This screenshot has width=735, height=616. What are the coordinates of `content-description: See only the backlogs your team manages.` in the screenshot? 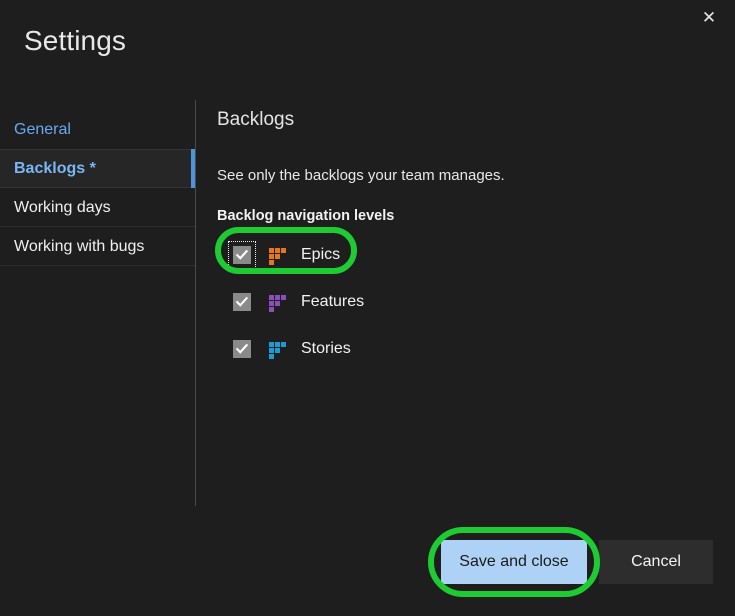 It's located at (361, 175).